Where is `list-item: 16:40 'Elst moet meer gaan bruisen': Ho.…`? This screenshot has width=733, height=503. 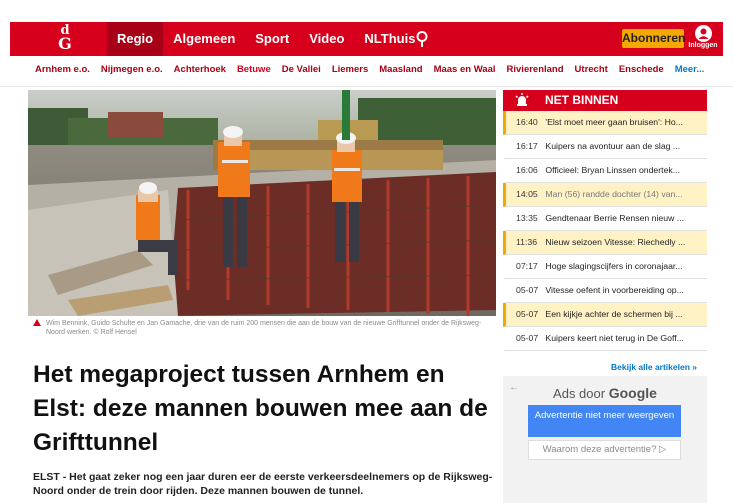 list-item: 16:40 'Elst moet meer gaan bruisen': Ho.… is located at coordinates (605, 123).